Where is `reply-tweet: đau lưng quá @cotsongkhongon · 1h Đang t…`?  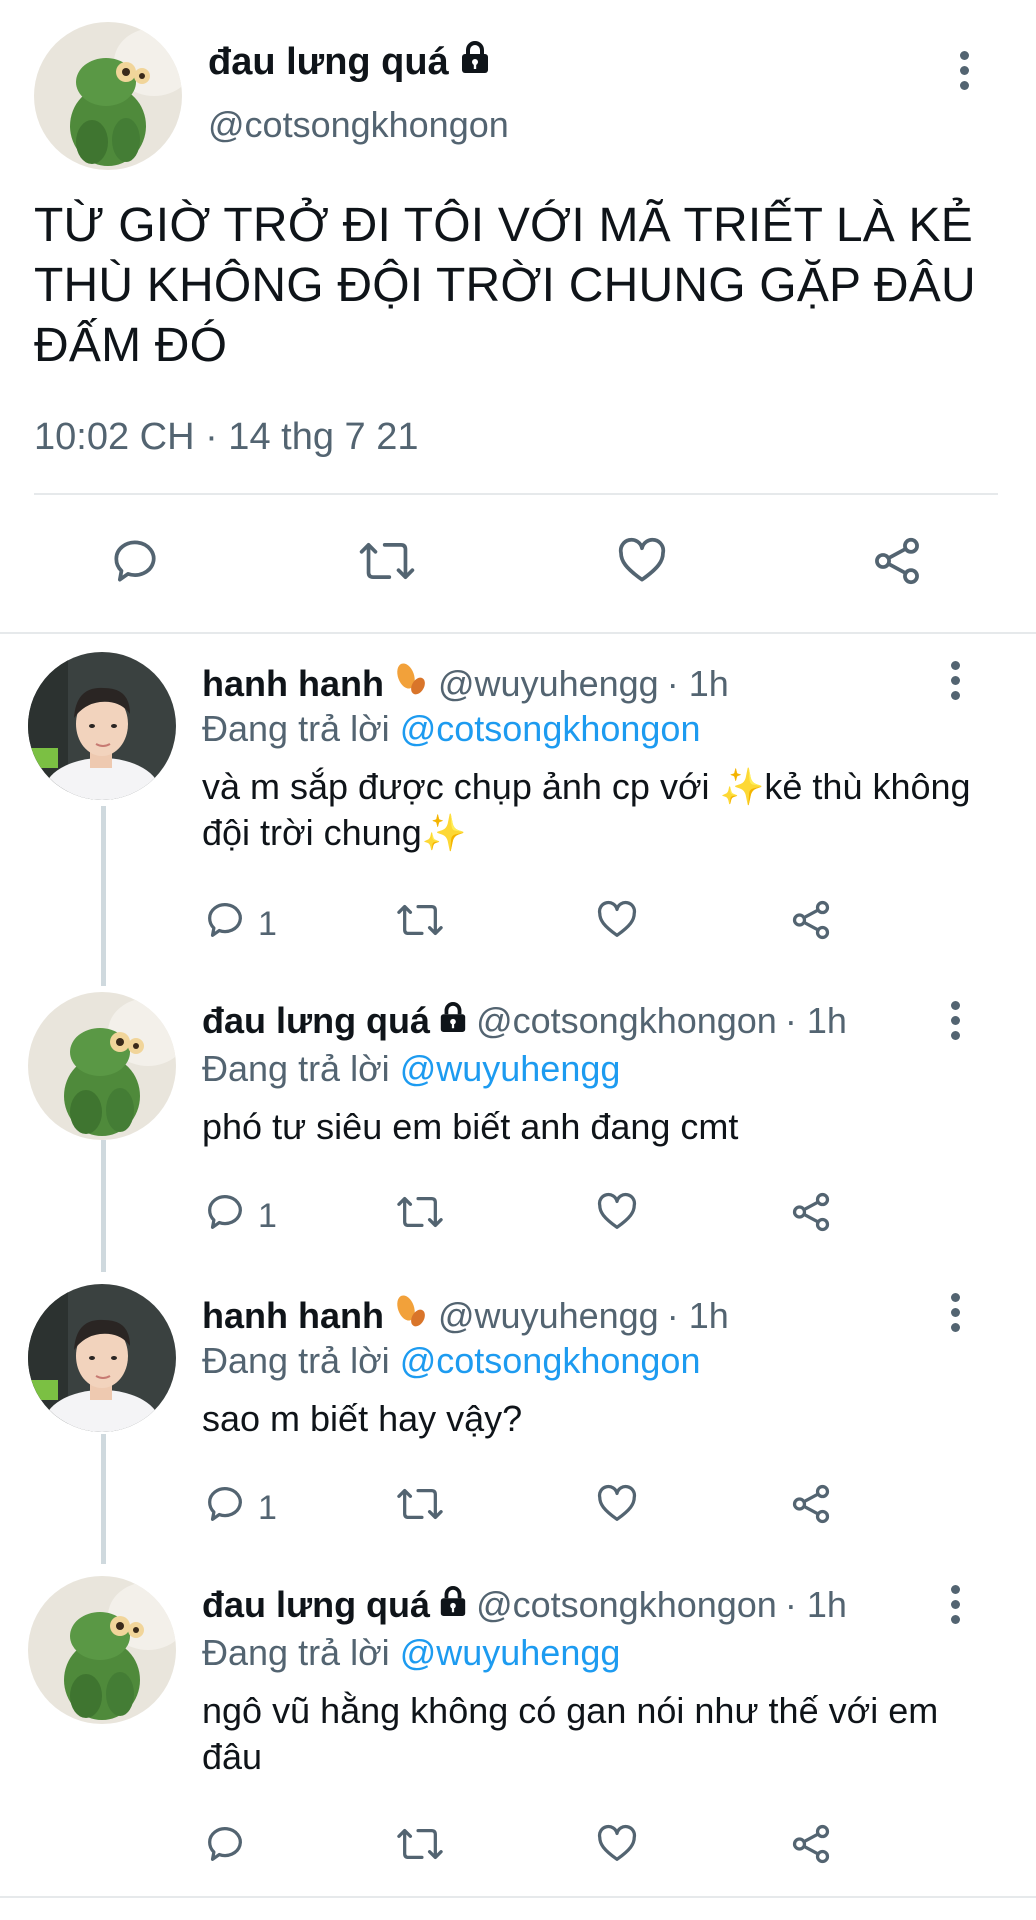
reply-tweet: đau lưng quá @cotsongkhongon · 1h Đang t… is located at coordinates (518, 1122).